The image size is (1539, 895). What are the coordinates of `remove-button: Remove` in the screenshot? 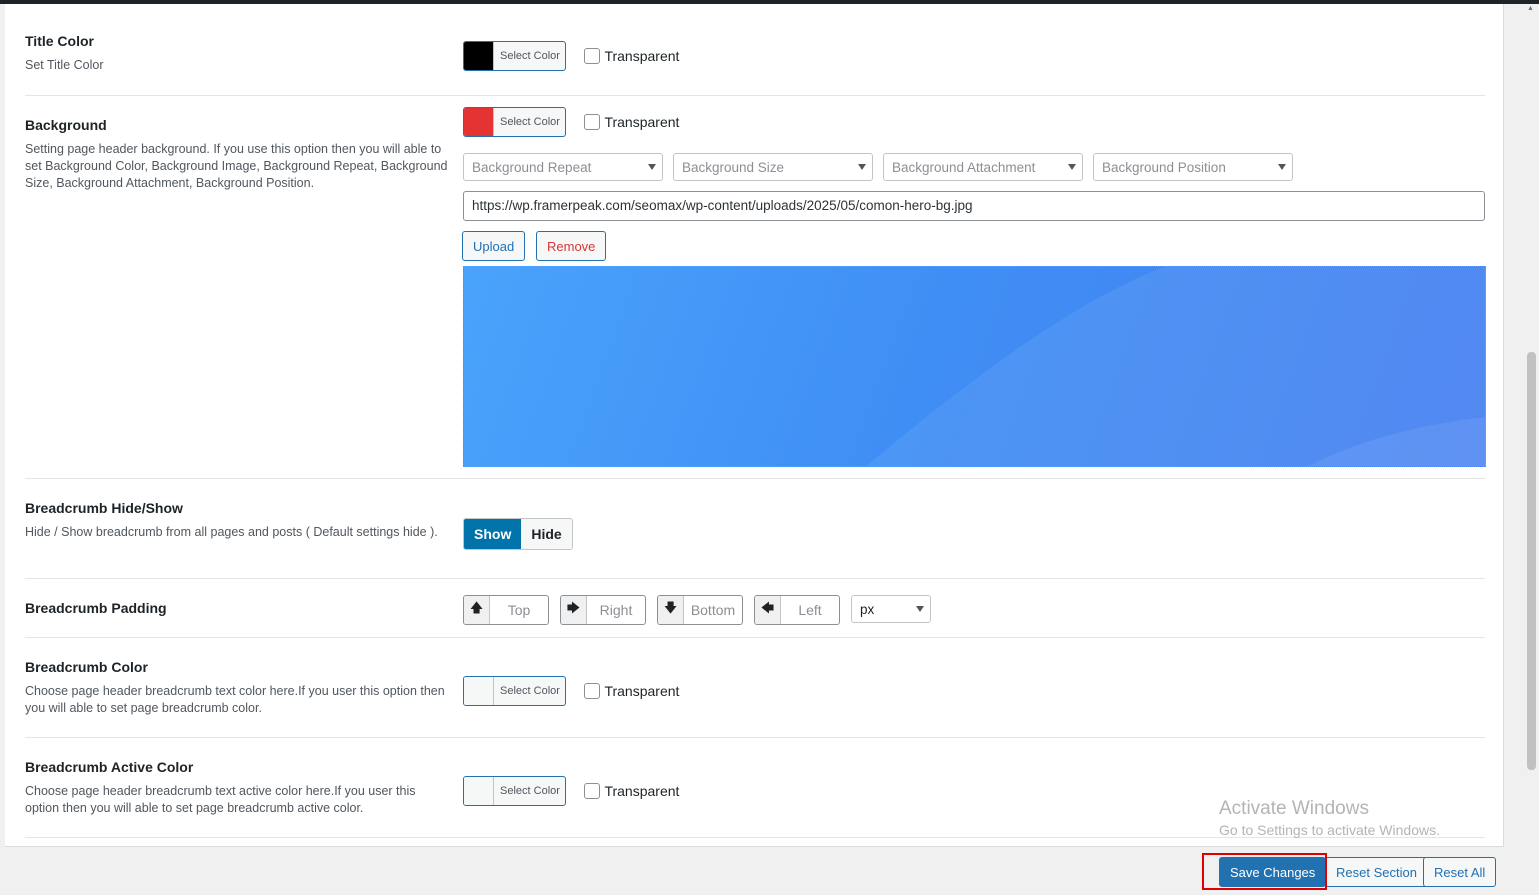 It's located at (571, 246).